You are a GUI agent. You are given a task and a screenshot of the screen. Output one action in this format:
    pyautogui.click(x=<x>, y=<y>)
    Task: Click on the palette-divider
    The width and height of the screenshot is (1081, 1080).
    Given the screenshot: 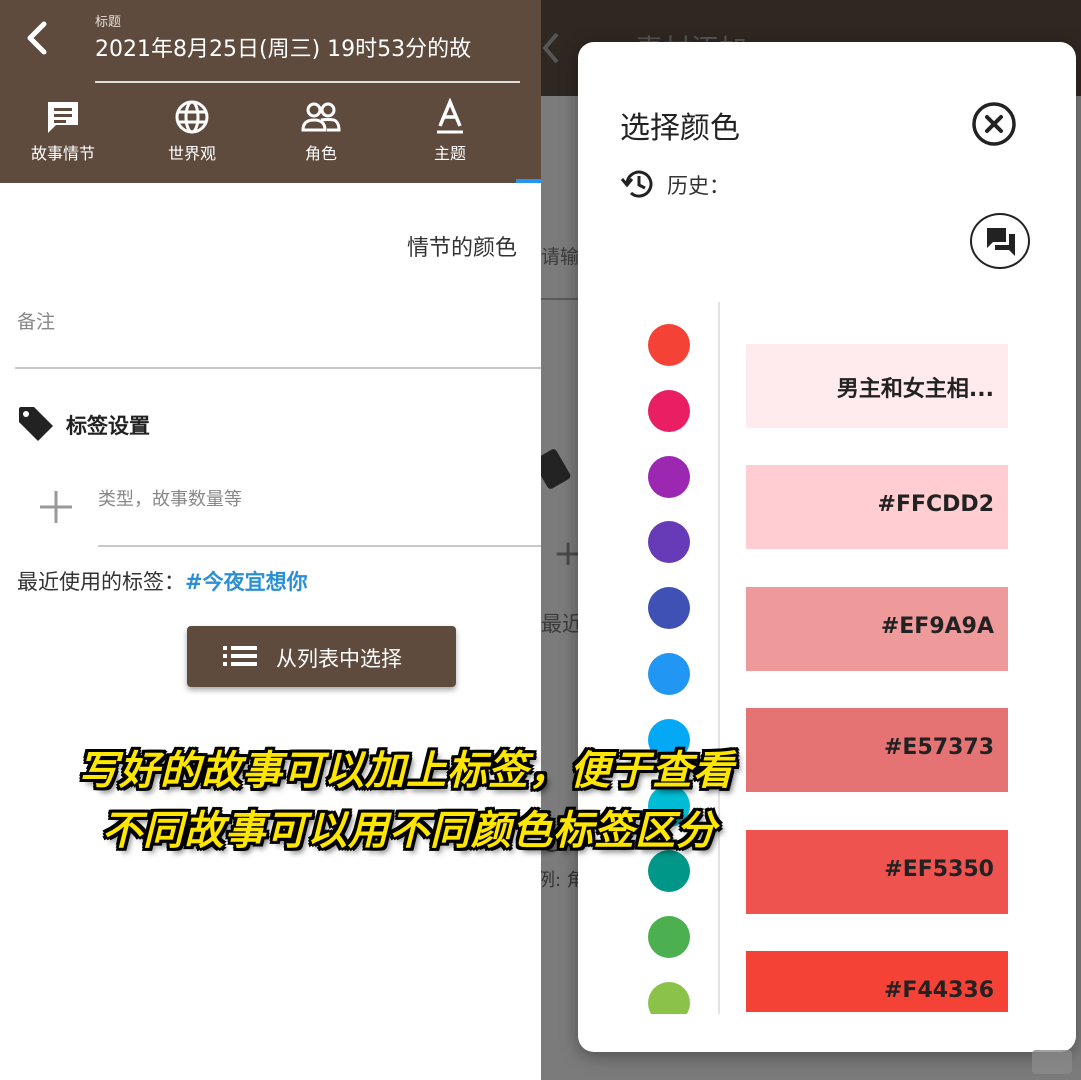 What is the action you would take?
    pyautogui.click(x=719, y=658)
    